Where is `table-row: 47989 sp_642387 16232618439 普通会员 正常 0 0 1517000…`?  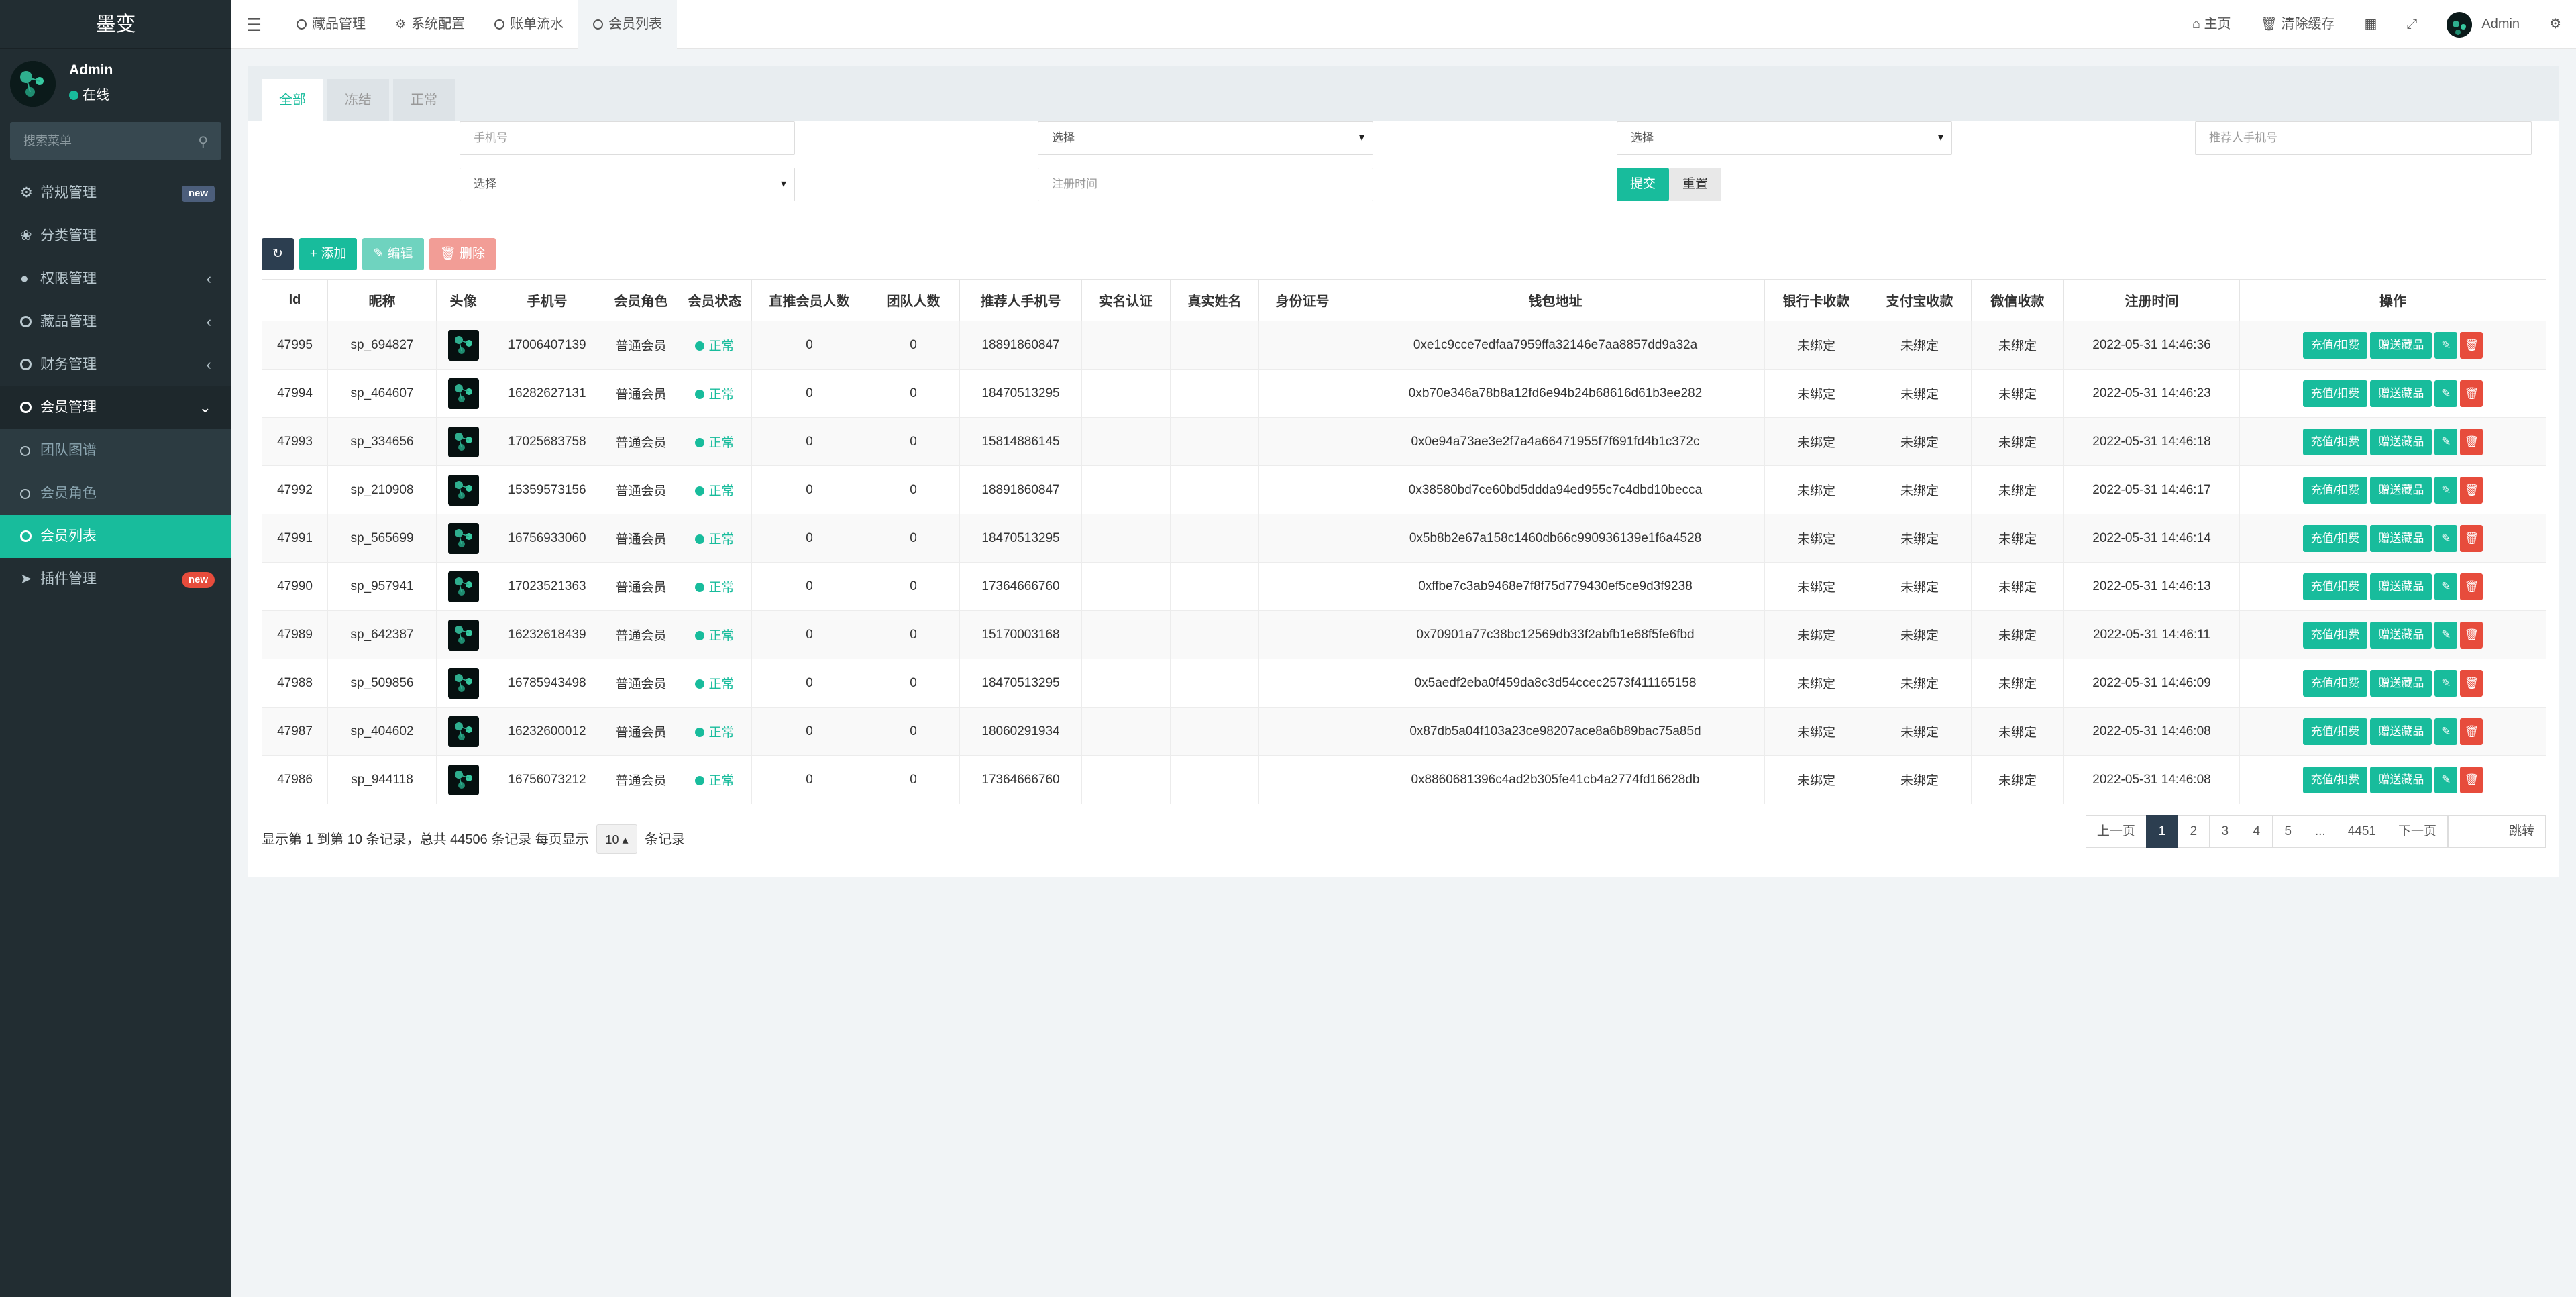 table-row: 47989 sp_642387 16232618439 普通会员 正常 0 0 1517000… is located at coordinates (1404, 634).